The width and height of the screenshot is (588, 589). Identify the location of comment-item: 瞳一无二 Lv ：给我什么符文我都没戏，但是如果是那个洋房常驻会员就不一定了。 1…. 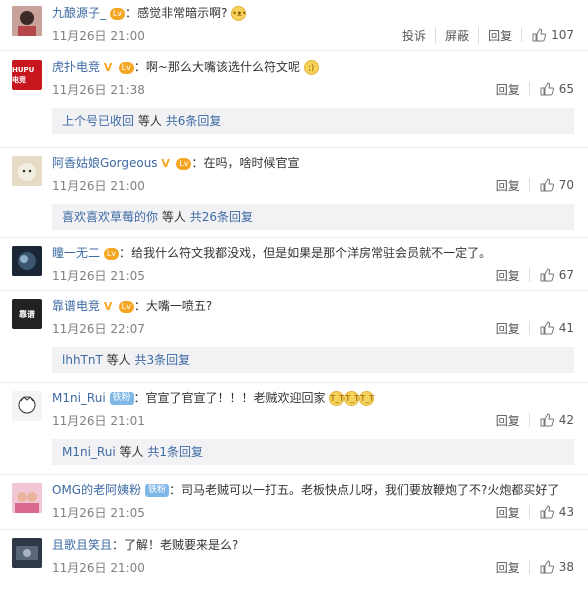
(294, 264).